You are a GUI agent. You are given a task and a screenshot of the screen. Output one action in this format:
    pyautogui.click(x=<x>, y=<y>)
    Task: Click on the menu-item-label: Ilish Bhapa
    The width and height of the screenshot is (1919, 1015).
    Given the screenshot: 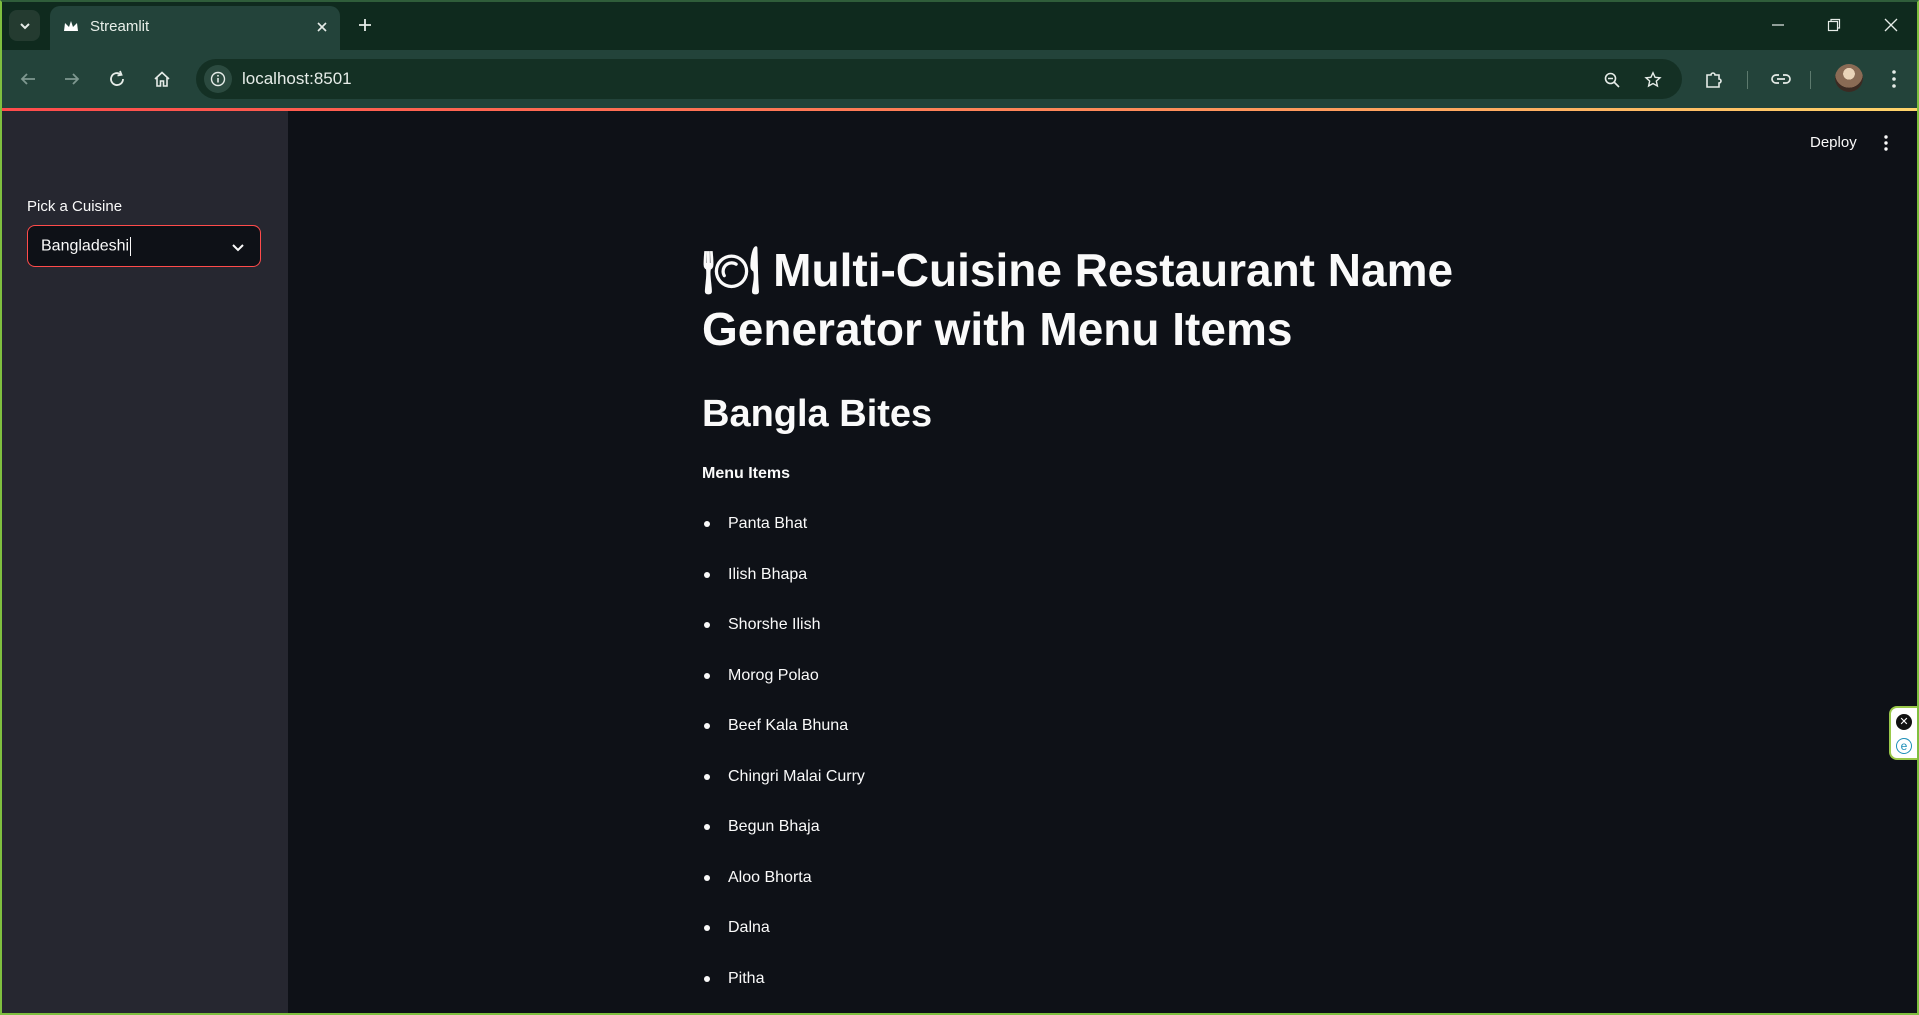 What is the action you would take?
    pyautogui.click(x=768, y=574)
    